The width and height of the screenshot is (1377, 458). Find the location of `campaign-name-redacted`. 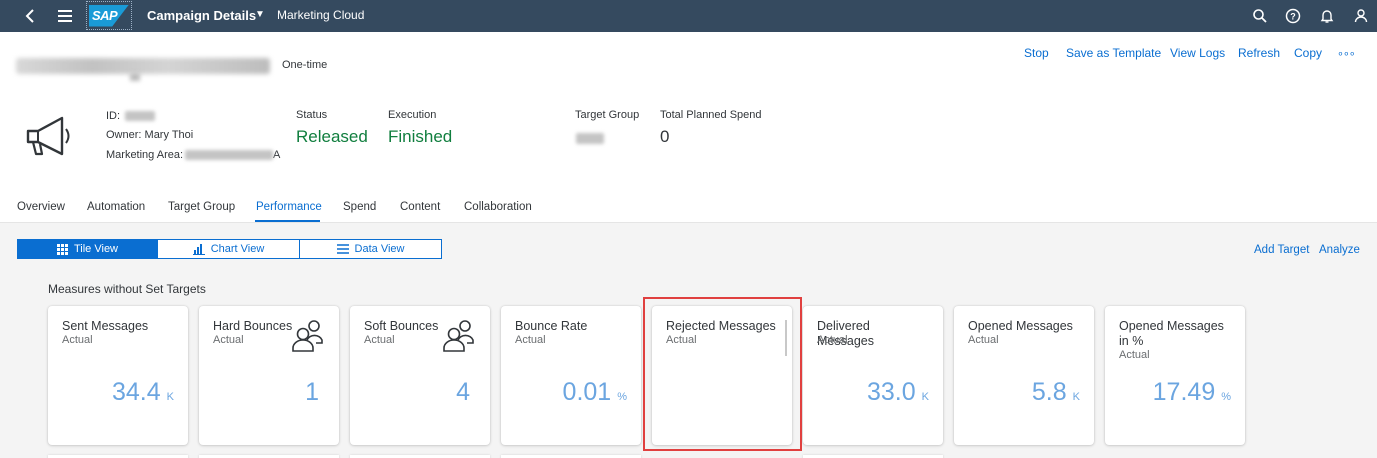

campaign-name-redacted is located at coordinates (143, 66).